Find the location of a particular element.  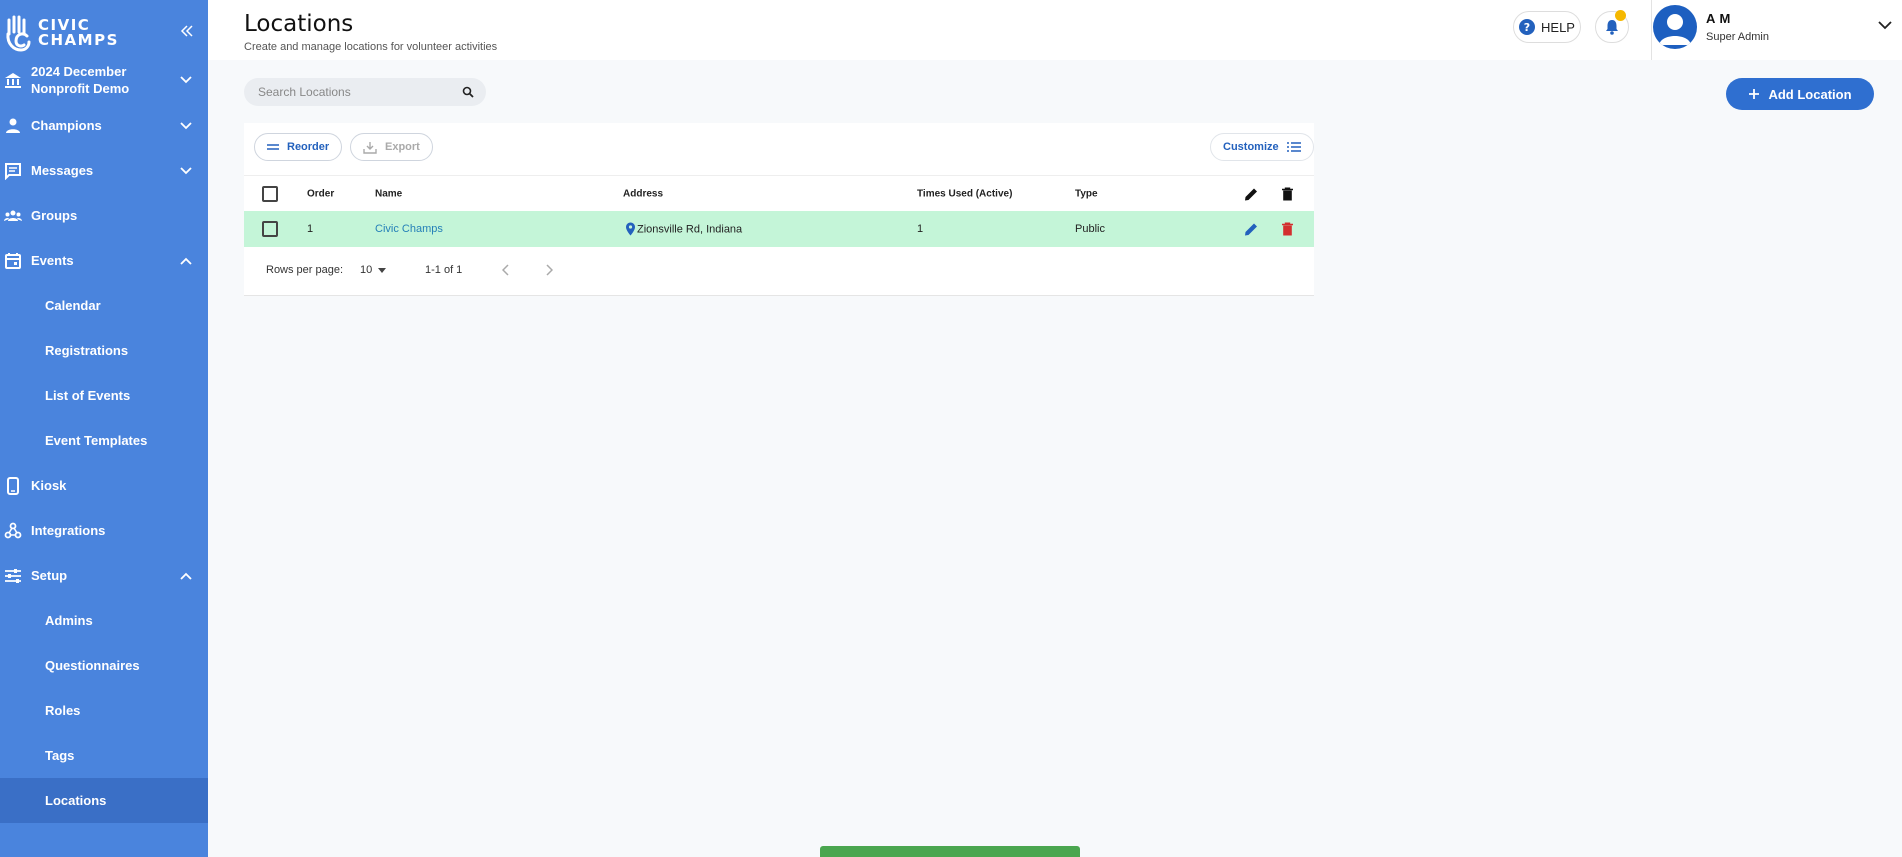

search-box is located at coordinates (365, 92).